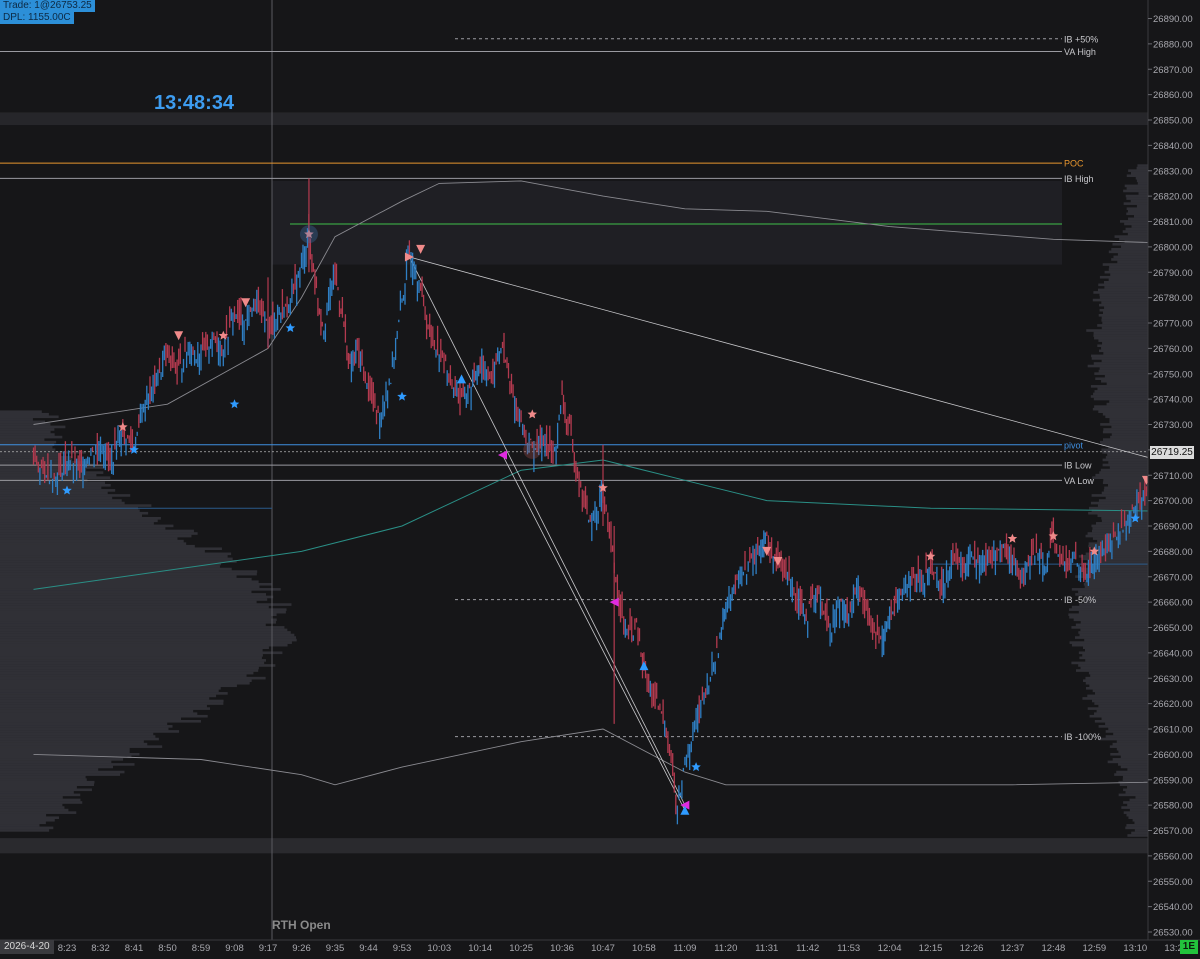  What do you see at coordinates (1189, 947) in the screenshot?
I see `timeframe-badge: 1E` at bounding box center [1189, 947].